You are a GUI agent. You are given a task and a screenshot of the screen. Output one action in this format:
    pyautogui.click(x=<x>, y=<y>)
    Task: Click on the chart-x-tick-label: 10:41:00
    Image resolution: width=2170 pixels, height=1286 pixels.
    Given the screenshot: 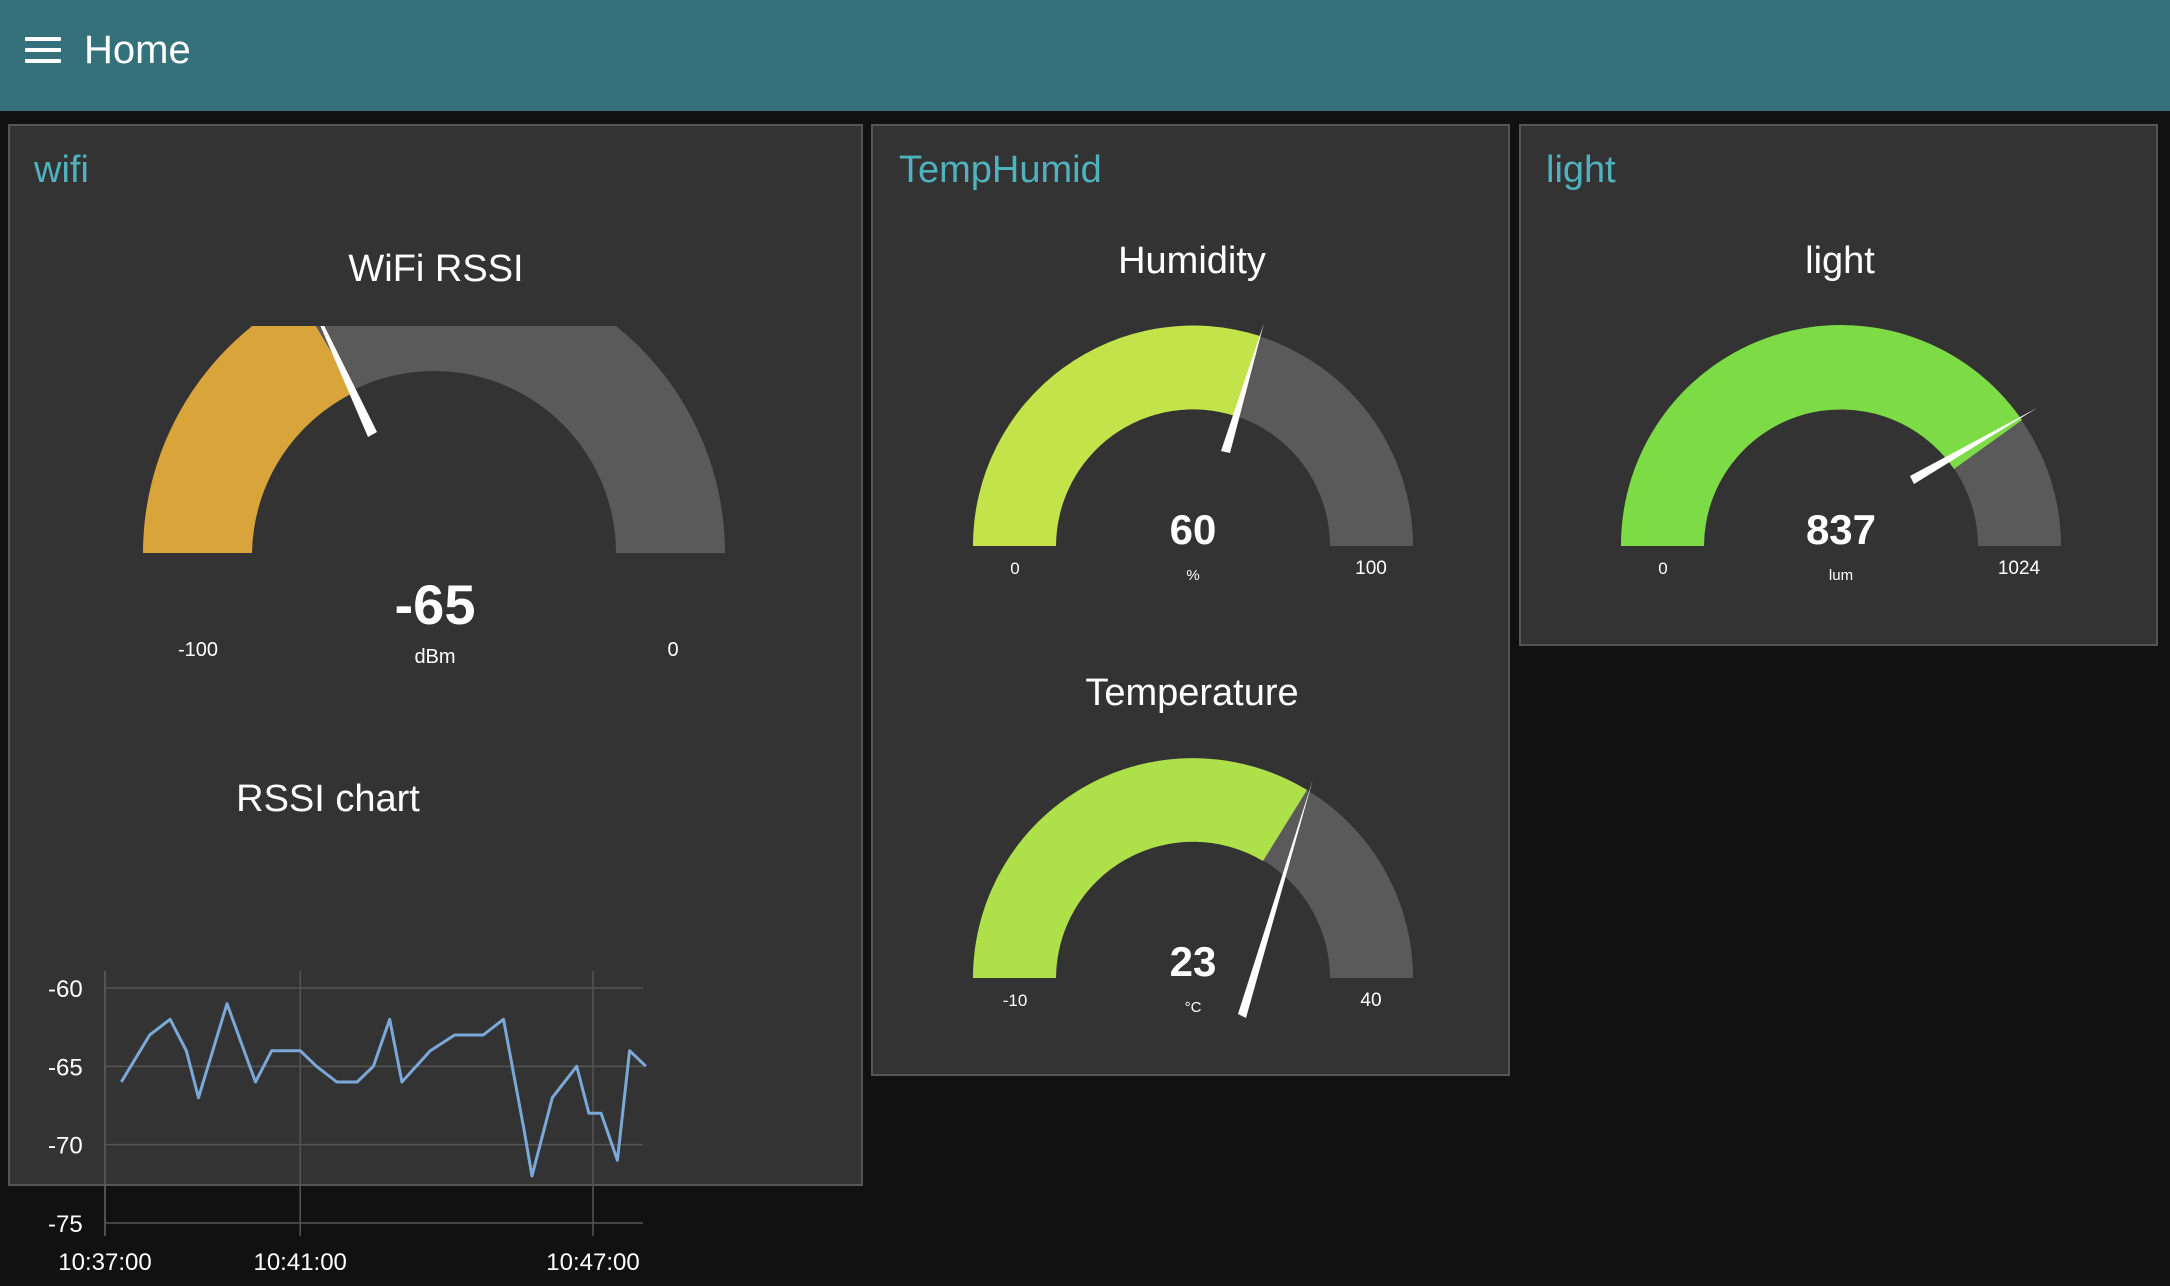 What is the action you would take?
    pyautogui.click(x=299, y=1262)
    